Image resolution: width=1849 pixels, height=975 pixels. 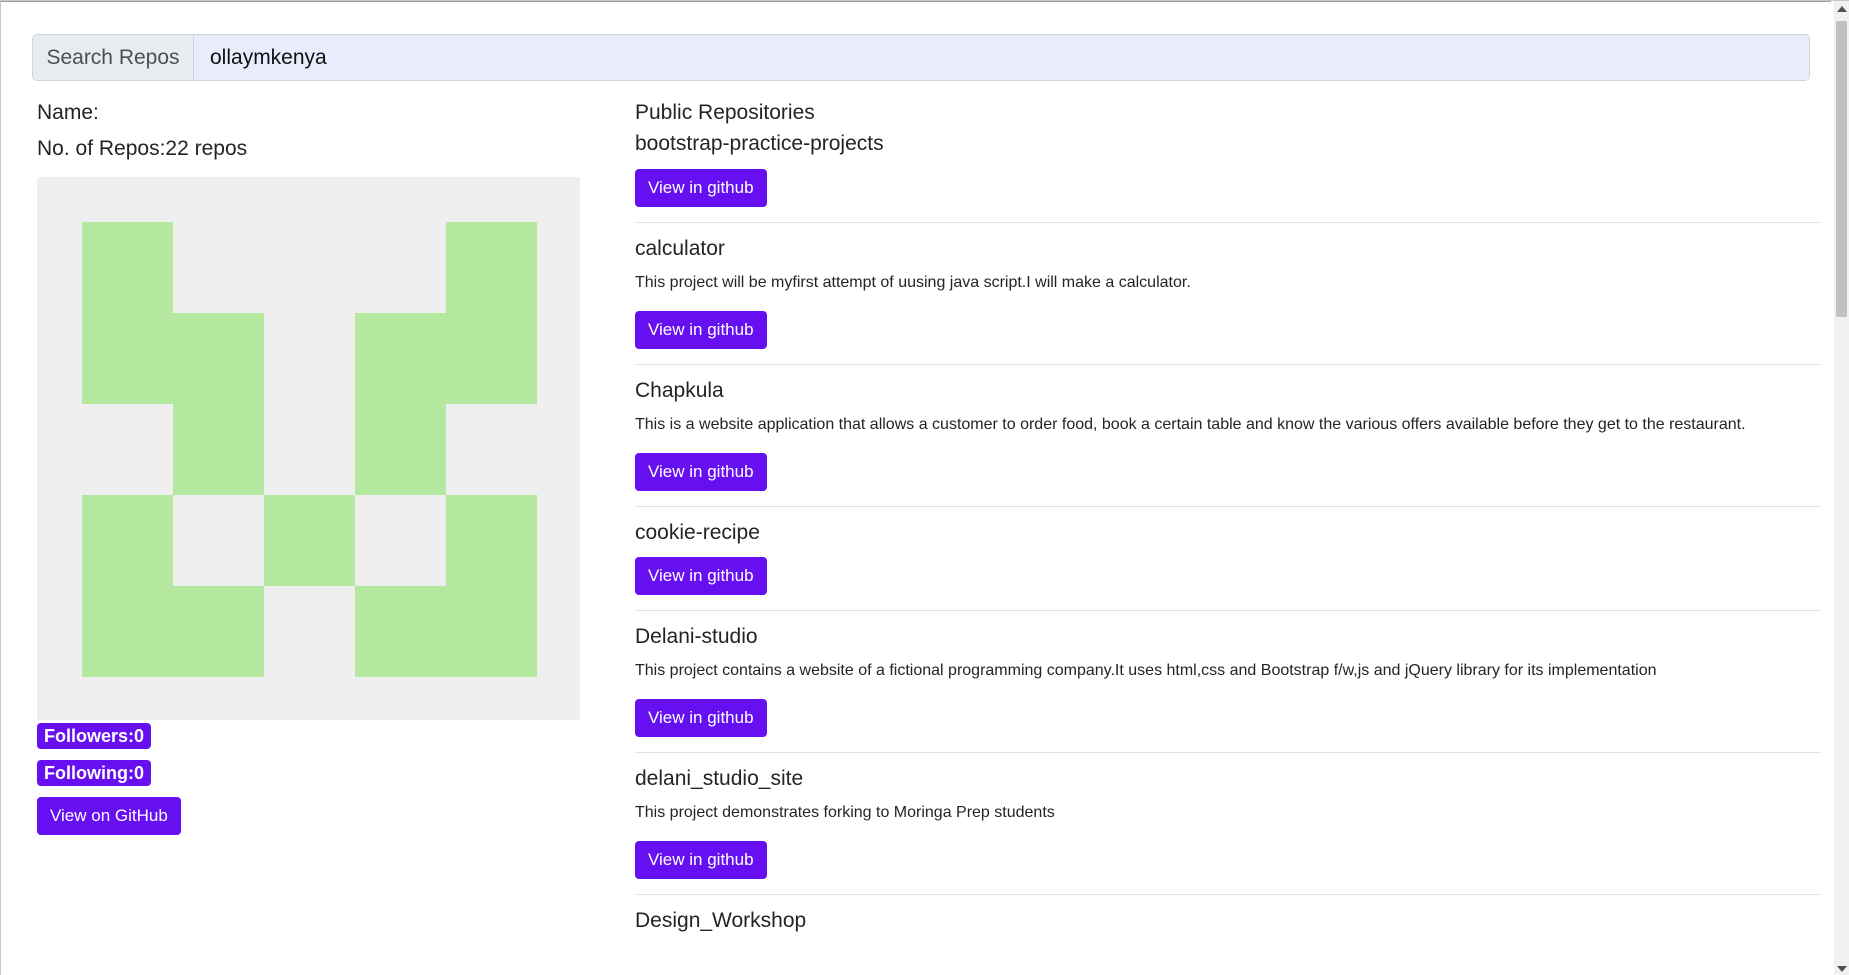 What do you see at coordinates (725, 112) in the screenshot?
I see `repos-title: Public Repositories` at bounding box center [725, 112].